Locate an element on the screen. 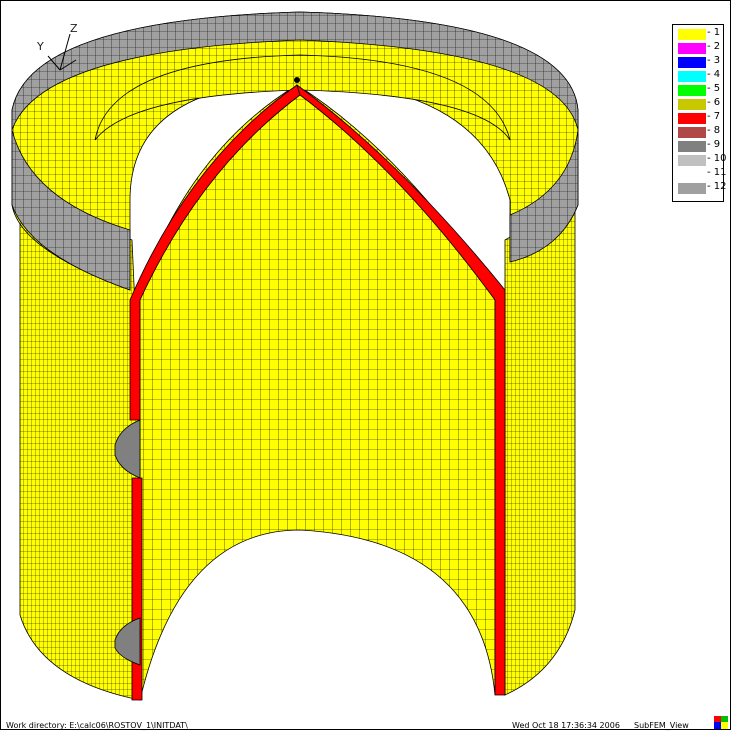 The image size is (733, 732). legend-label: - 5 is located at coordinates (714, 88).